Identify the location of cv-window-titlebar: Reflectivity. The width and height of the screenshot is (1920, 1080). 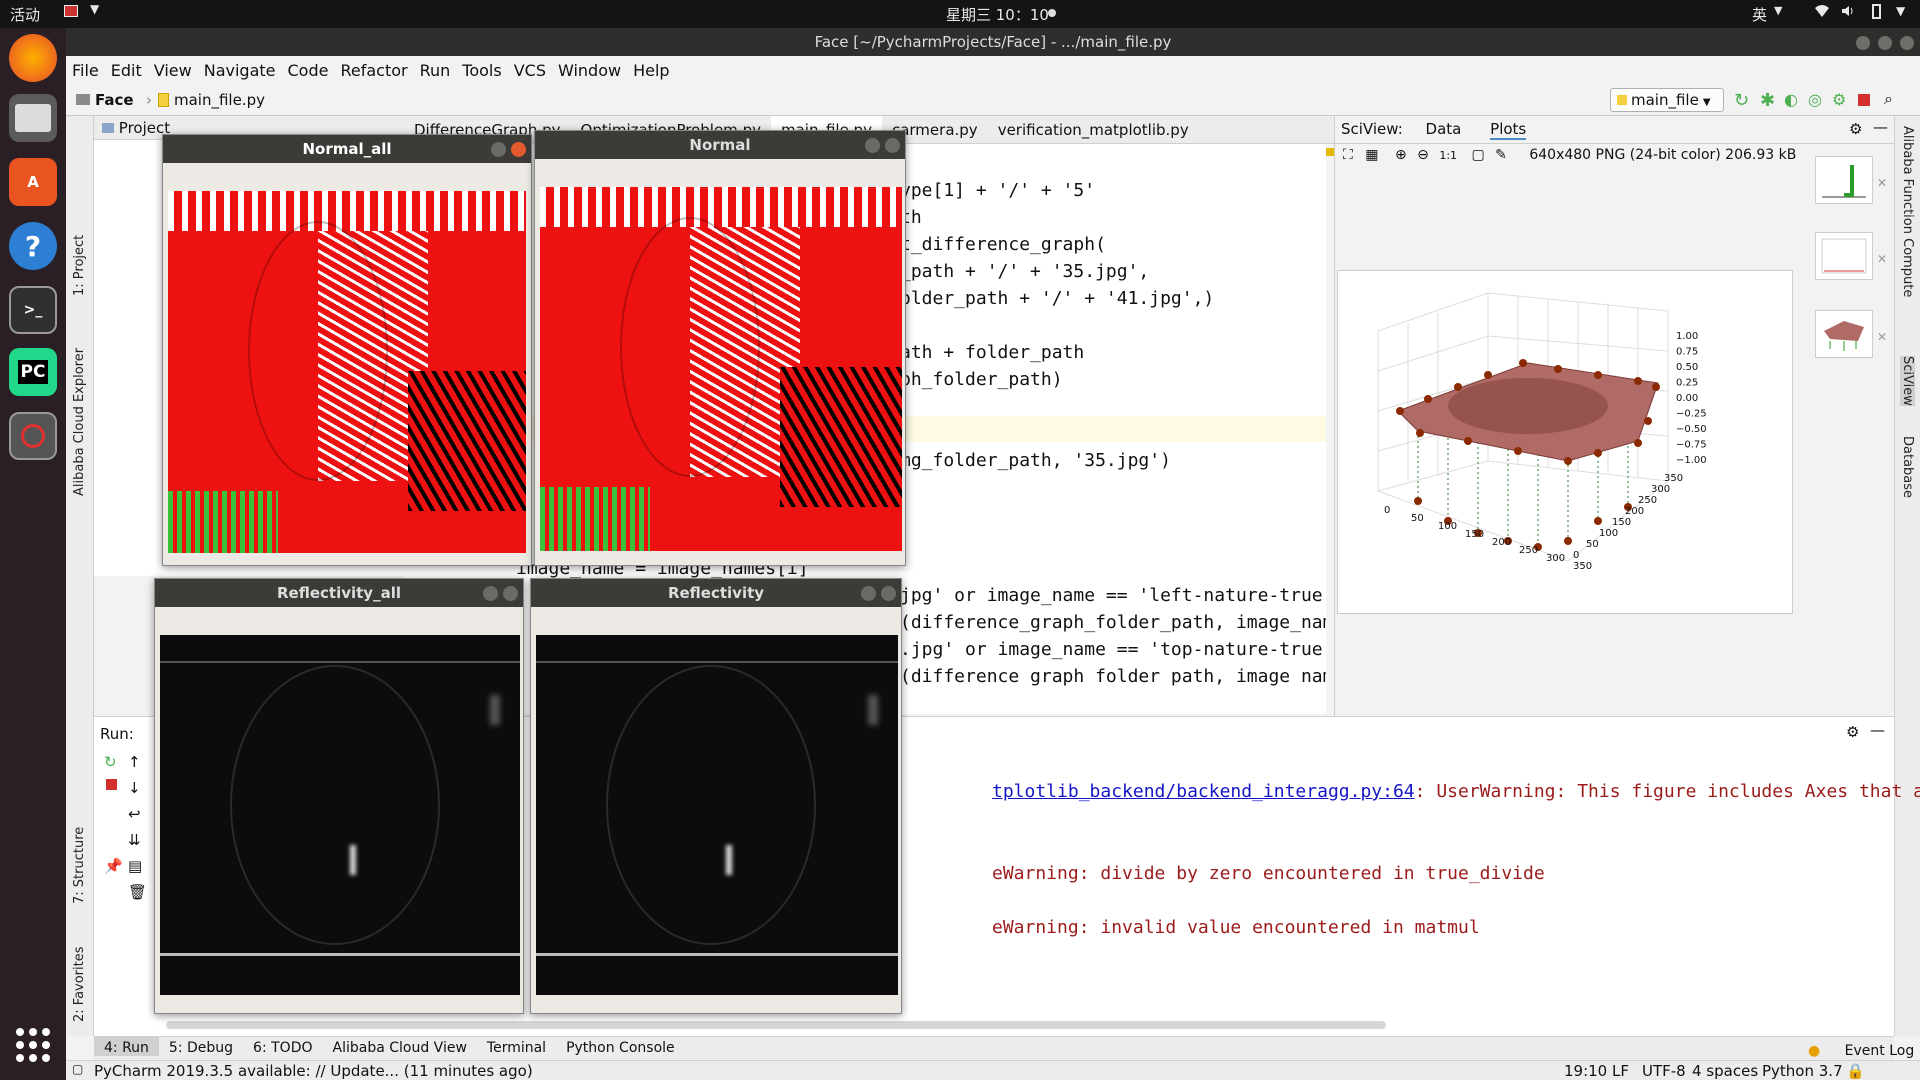
(716, 593).